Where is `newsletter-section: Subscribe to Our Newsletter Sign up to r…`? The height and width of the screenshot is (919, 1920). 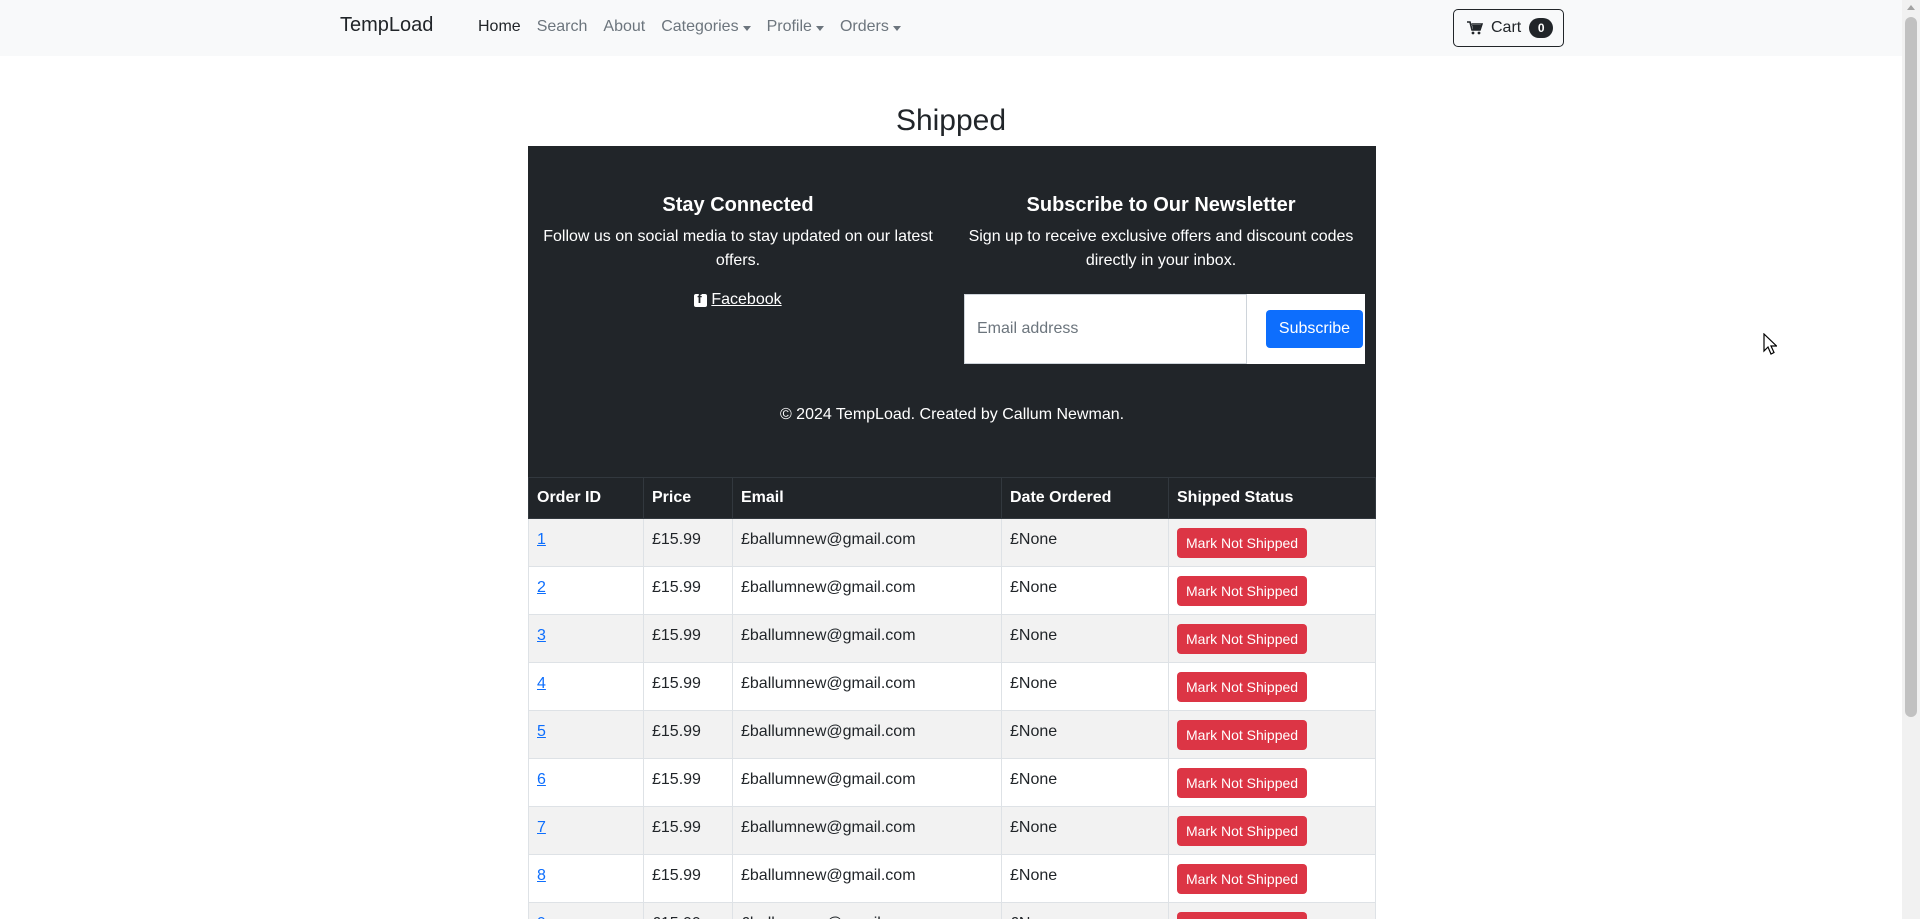
newsletter-section: Subscribe to Our Newsletter Sign up to r… is located at coordinates (1161, 233).